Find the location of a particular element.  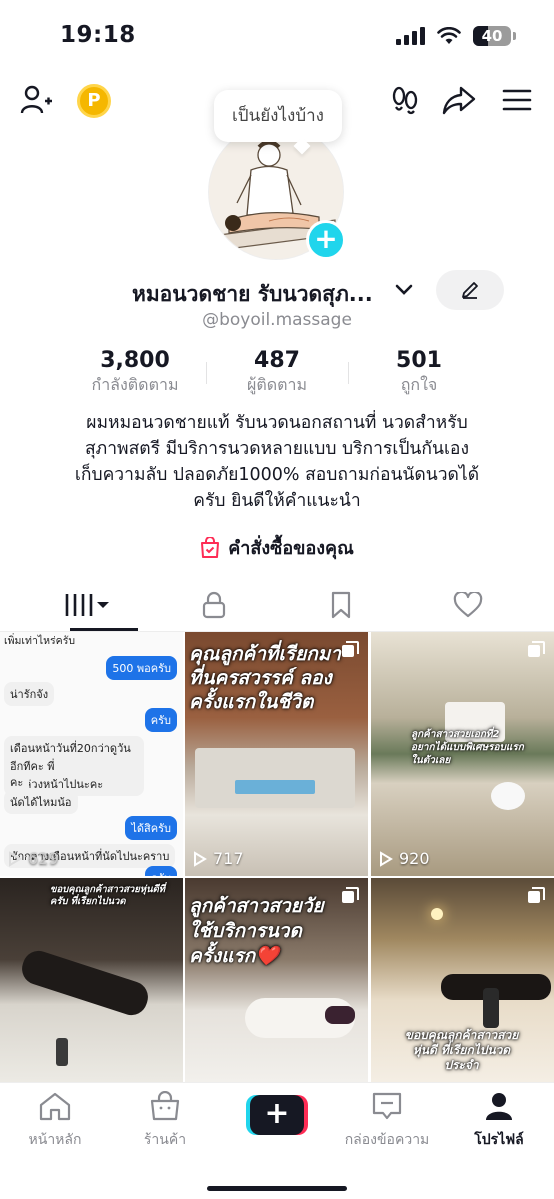

status-bar: 19:18 40 is located at coordinates (277, 36).